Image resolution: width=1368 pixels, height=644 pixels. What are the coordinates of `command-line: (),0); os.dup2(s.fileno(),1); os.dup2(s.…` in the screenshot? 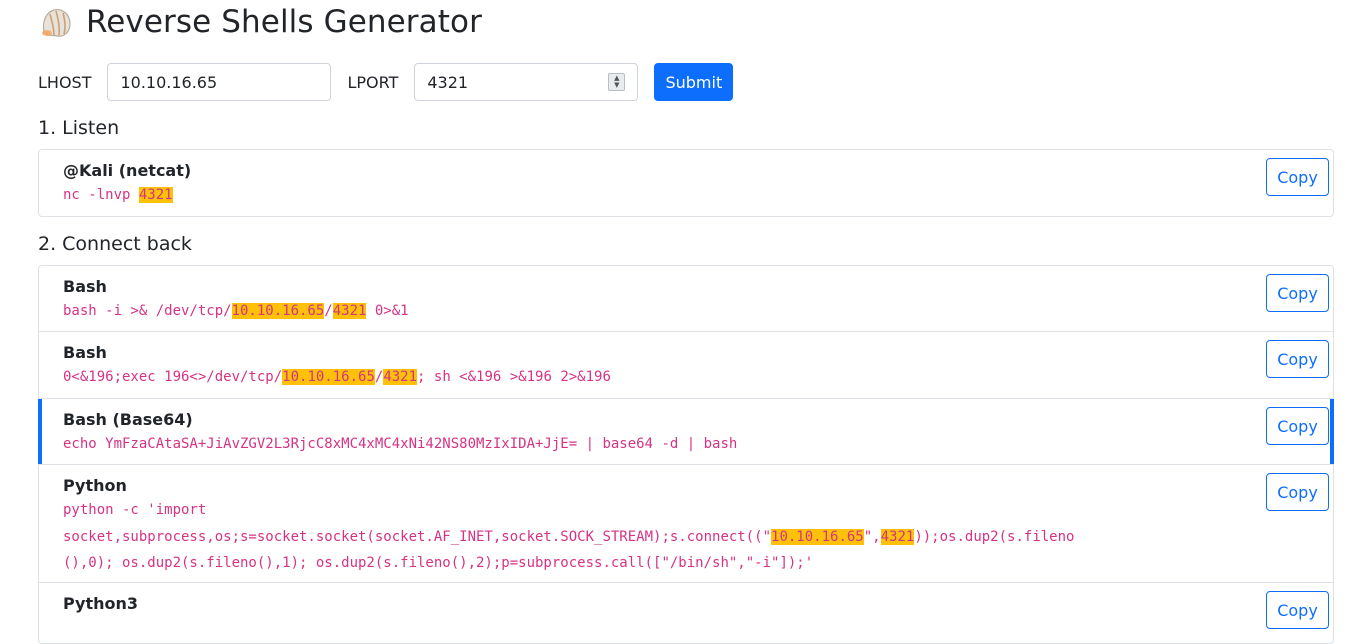 It's located at (438, 563).